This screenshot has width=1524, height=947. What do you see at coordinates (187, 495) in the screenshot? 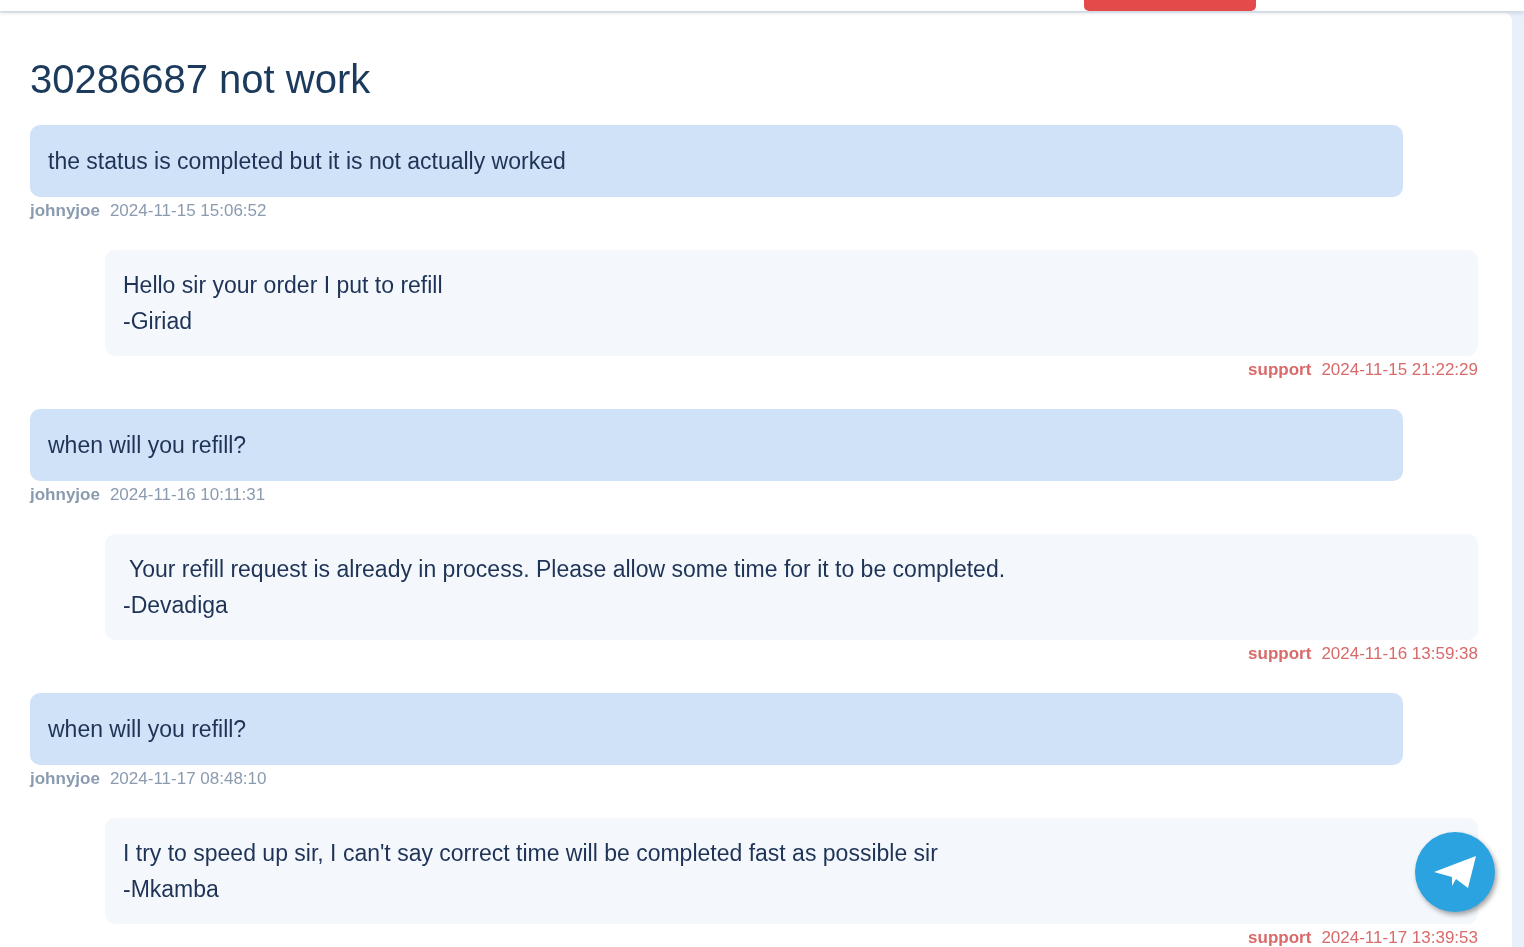
I see `message-time: 2024-11-16 10:11:31` at bounding box center [187, 495].